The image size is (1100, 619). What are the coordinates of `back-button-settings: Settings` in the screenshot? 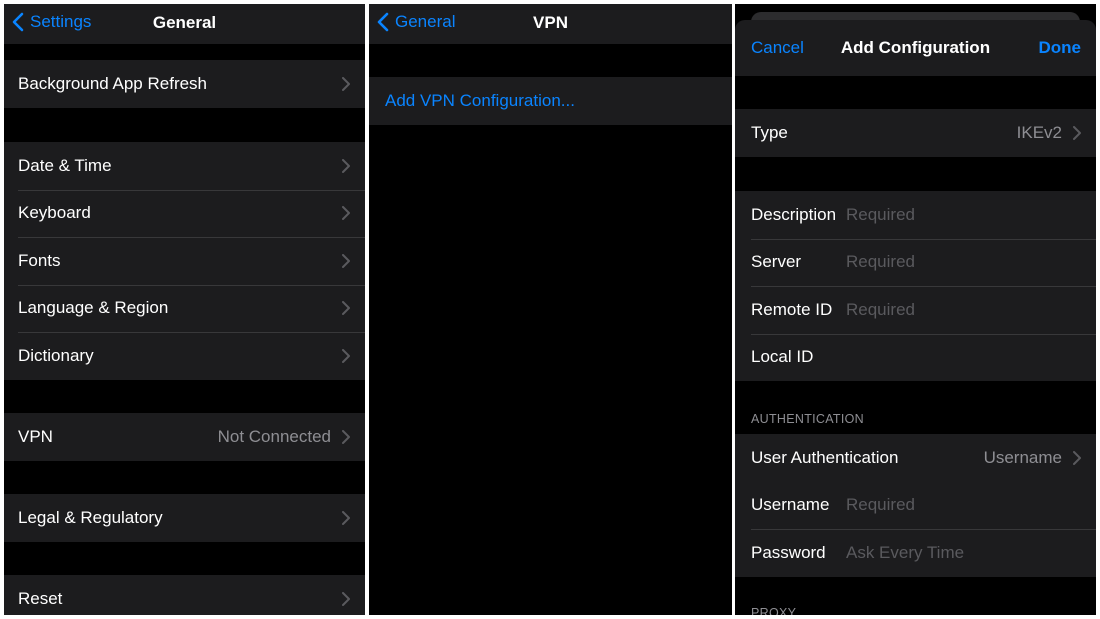 It's located at (51, 22).